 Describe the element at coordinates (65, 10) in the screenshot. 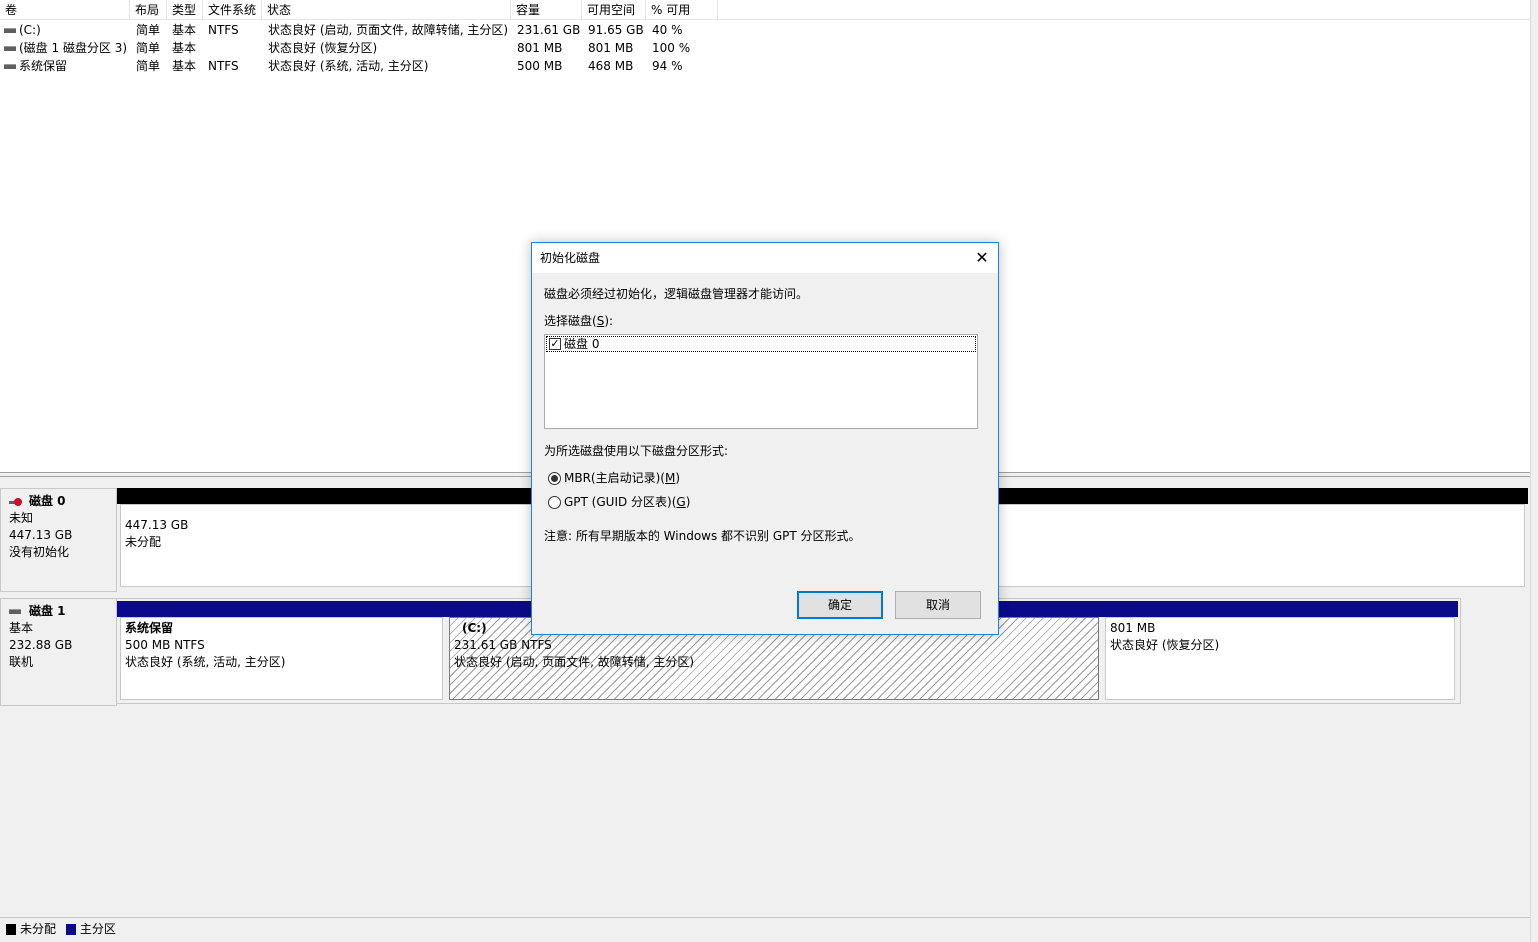

I see `column-header-volume: 卷` at that location.